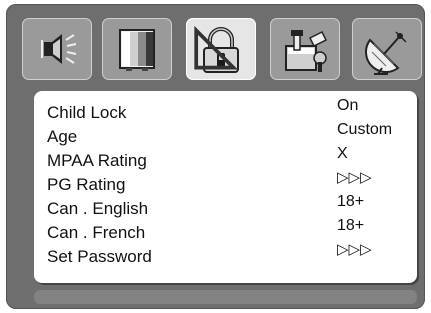 The width and height of the screenshot is (431, 313). I want to click on tab-parental-lock, so click(221, 49).